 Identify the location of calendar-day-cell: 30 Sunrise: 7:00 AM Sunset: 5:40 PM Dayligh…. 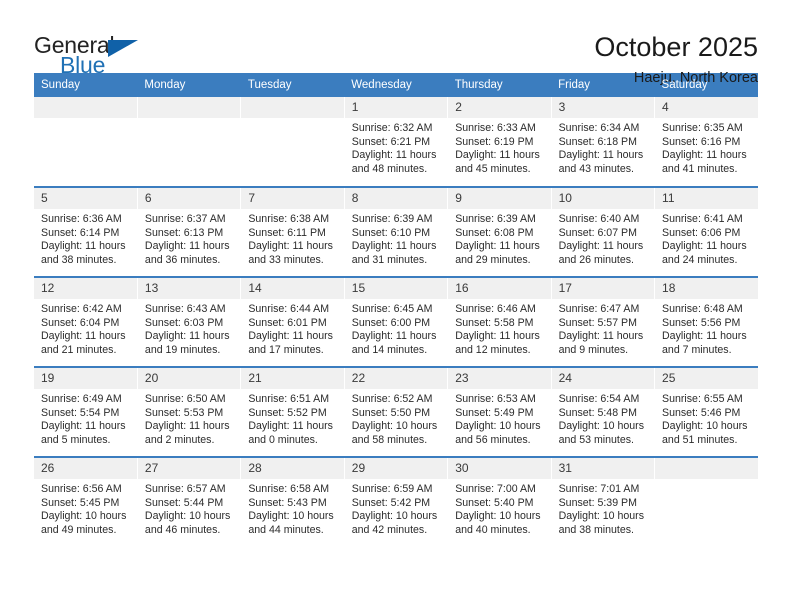
(499, 501).